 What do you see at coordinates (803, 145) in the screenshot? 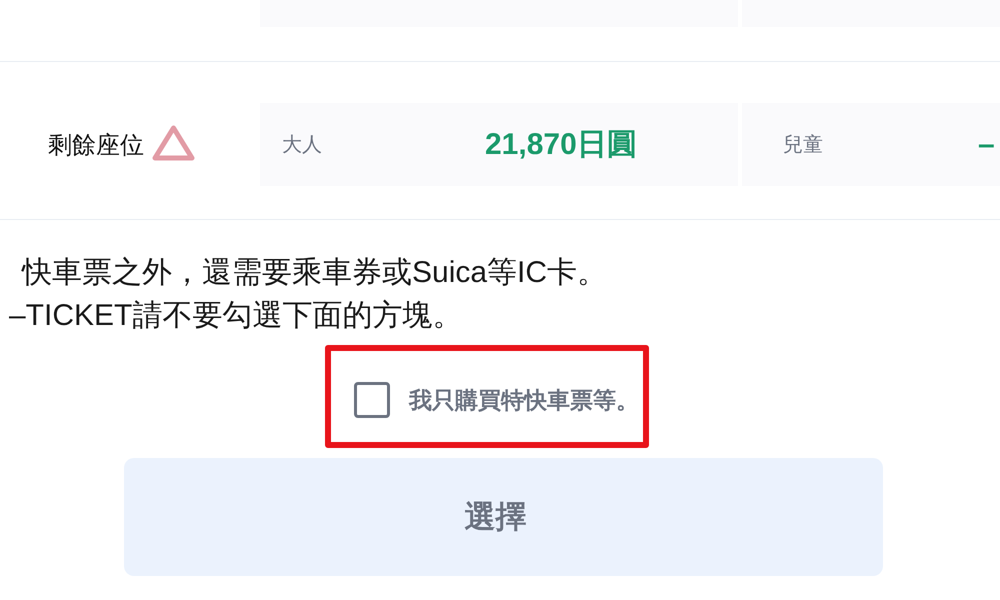
I see `passenger-type: 兒童` at bounding box center [803, 145].